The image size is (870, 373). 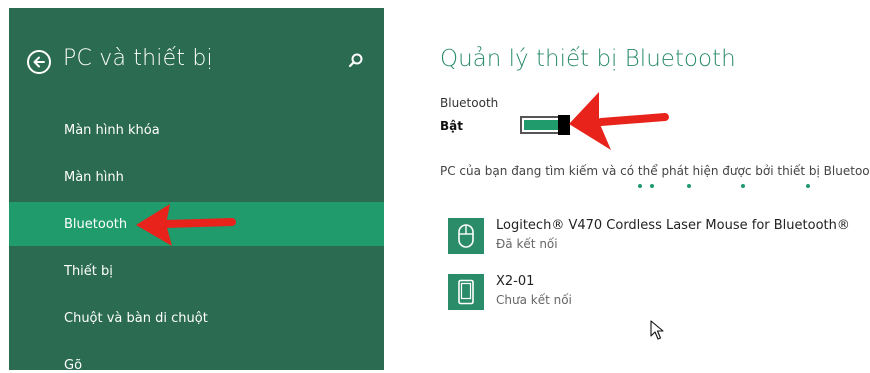 I want to click on device-item-phone: X2-01 Chưa kết nối, so click(x=658, y=297).